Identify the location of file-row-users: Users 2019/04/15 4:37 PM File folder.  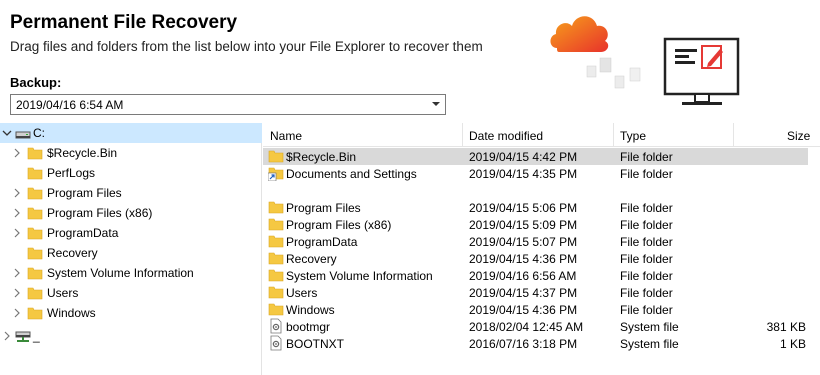
(541, 292).